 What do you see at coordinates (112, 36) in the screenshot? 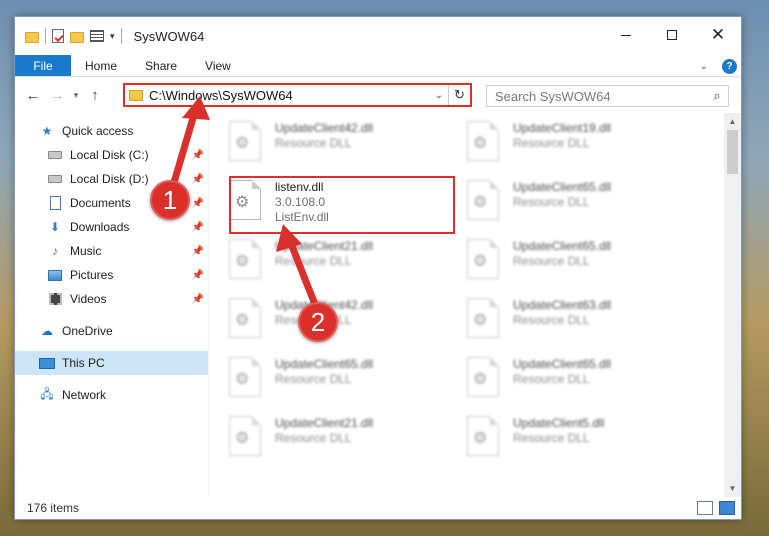
I see `customize-toolbar-dropdown-icon: ▾` at bounding box center [112, 36].